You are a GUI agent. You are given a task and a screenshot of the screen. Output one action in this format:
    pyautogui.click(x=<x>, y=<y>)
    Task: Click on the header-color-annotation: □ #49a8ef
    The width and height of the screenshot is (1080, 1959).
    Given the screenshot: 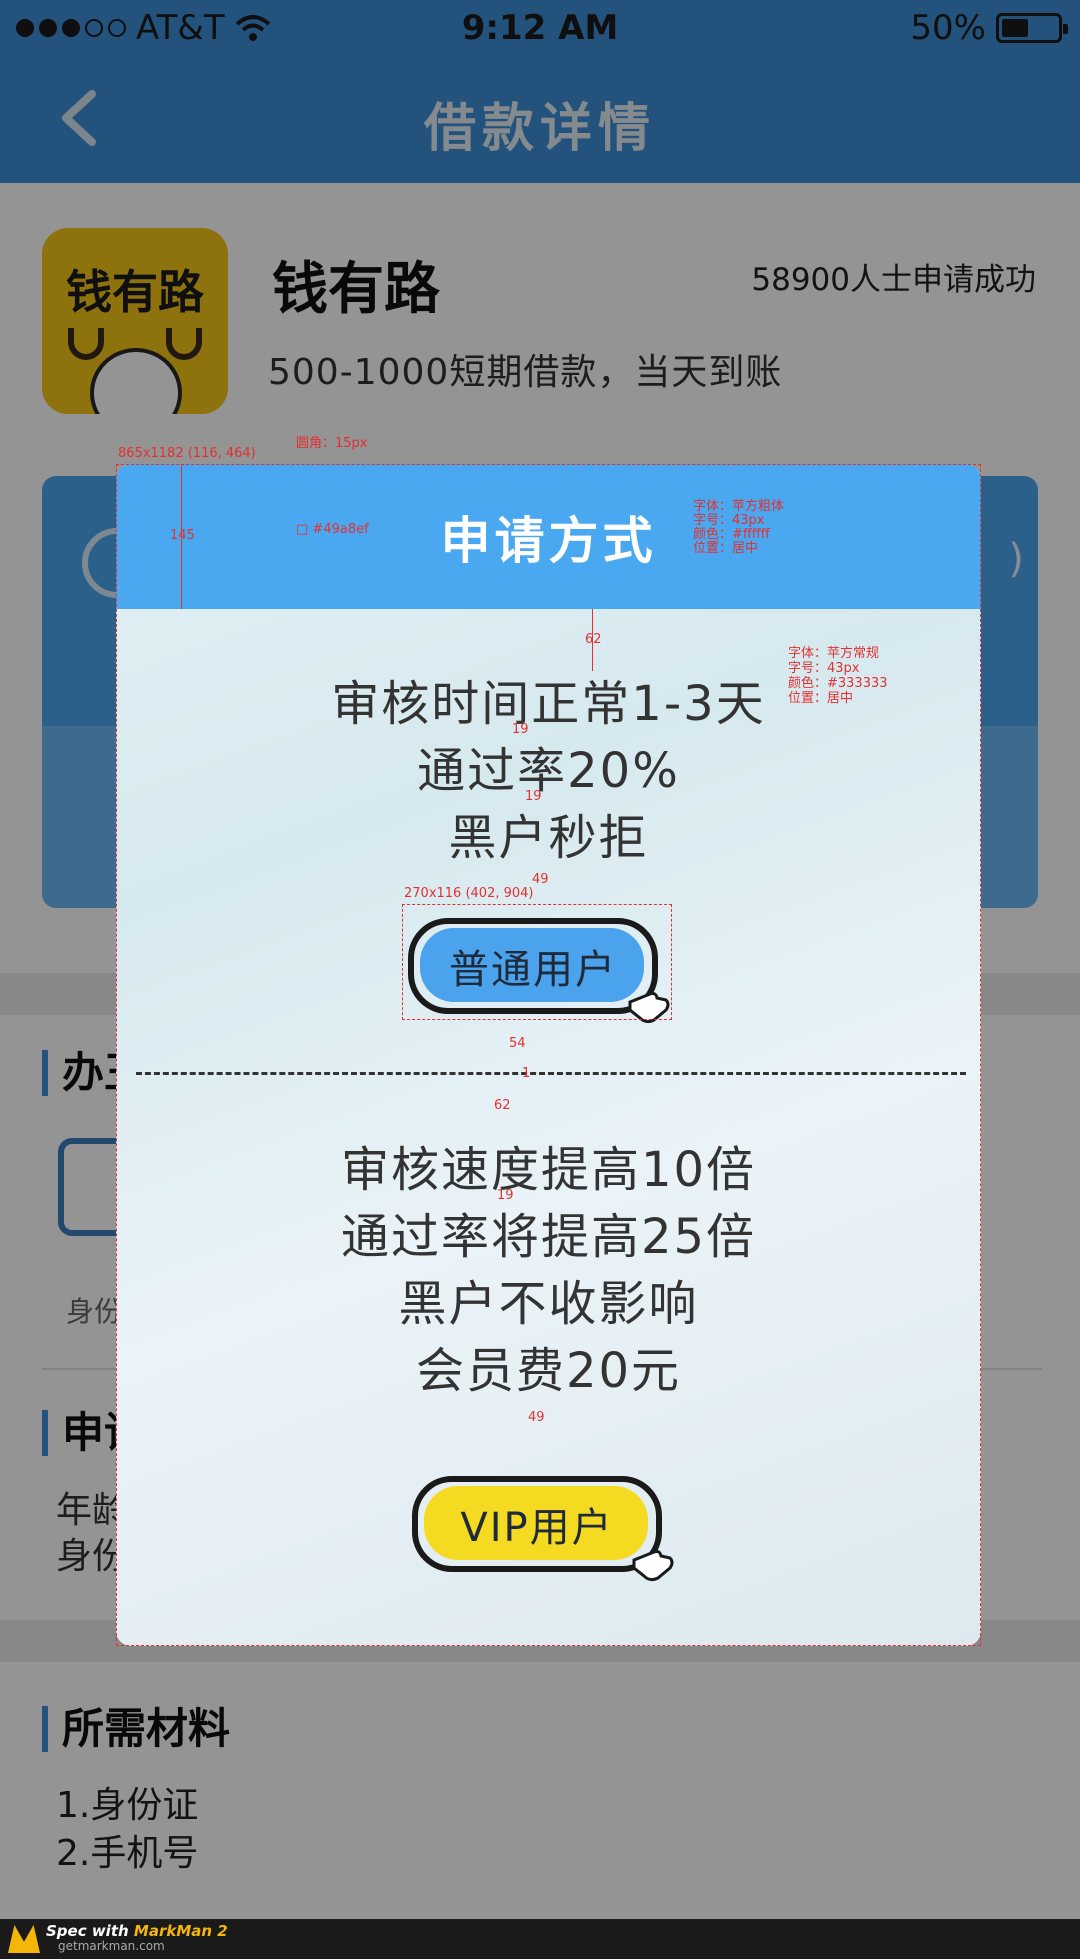 What is the action you would take?
    pyautogui.click(x=332, y=529)
    